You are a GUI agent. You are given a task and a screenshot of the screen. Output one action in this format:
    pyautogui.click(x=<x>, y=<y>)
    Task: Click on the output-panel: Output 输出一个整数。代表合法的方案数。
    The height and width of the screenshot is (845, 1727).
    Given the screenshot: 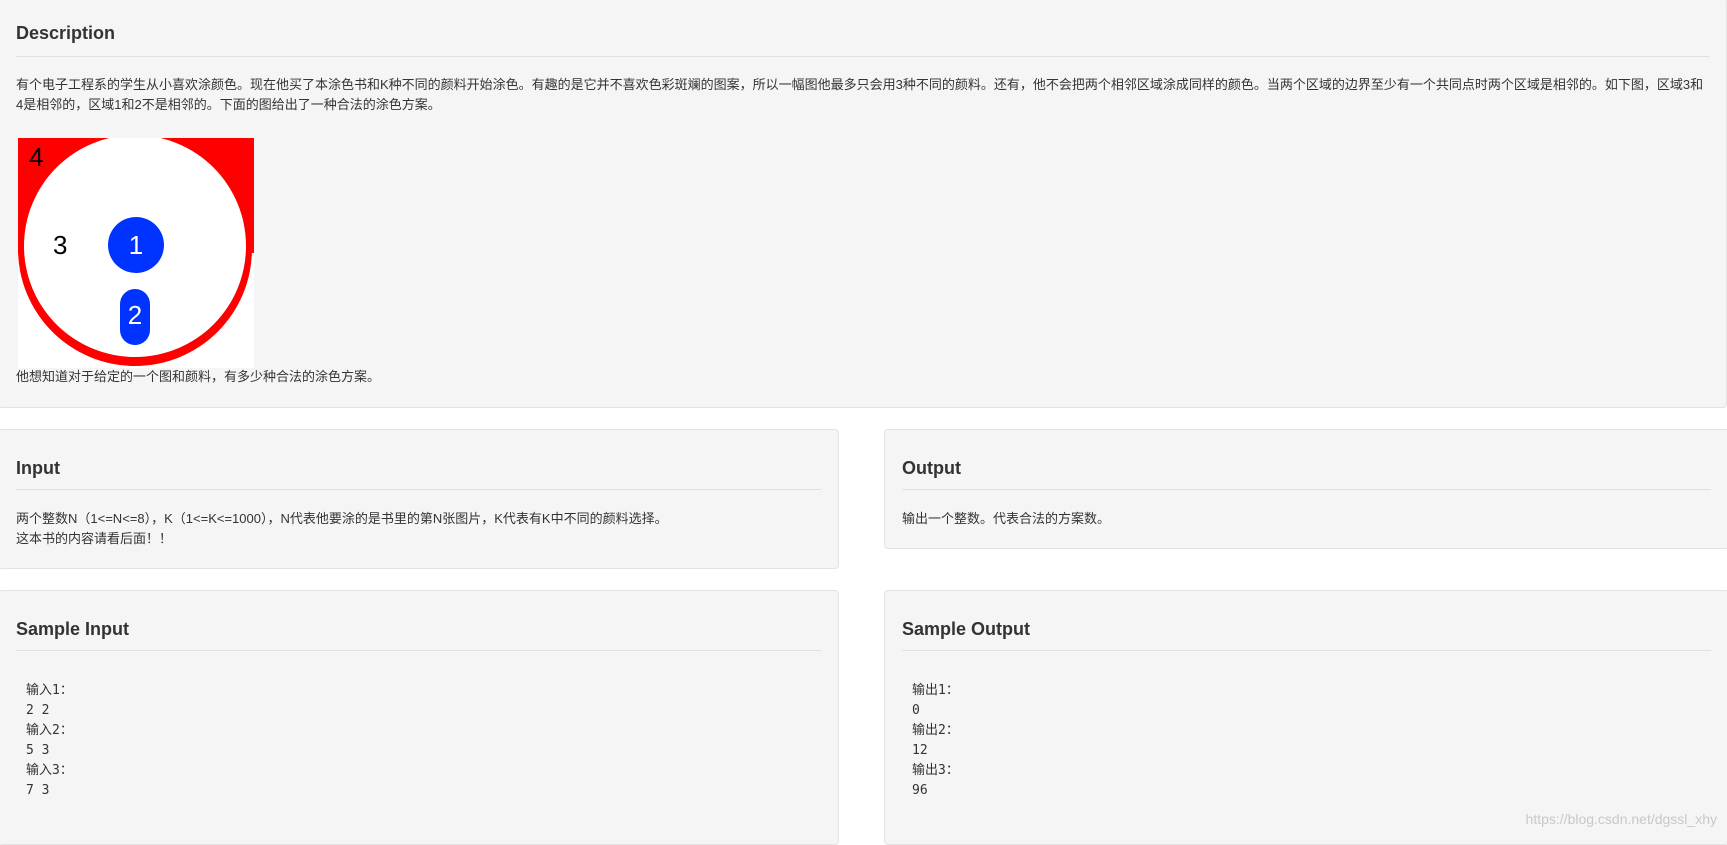 What is the action you would take?
    pyautogui.click(x=1305, y=489)
    